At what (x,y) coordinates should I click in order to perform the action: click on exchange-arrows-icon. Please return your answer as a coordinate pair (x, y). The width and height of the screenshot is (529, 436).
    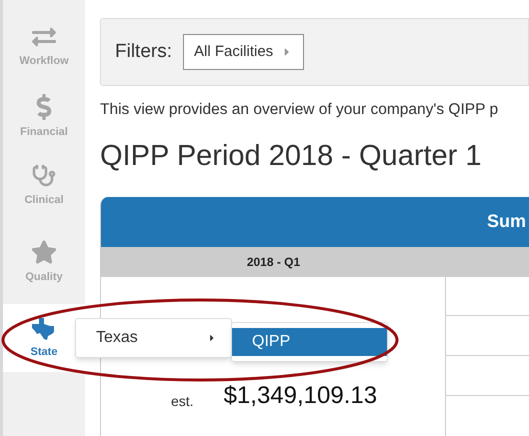
    Looking at the image, I should click on (44, 36).